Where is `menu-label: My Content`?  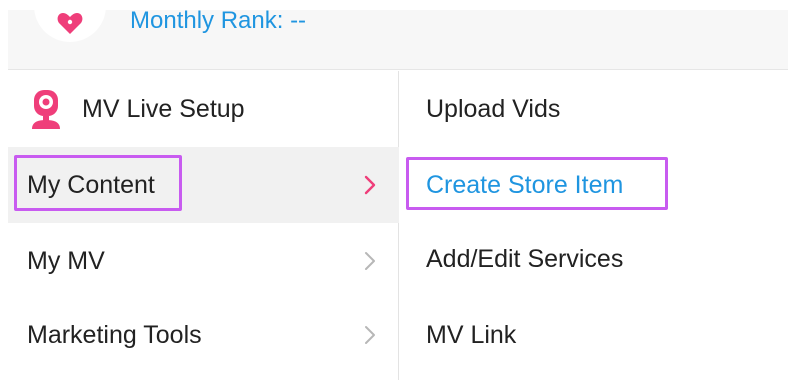
menu-label: My Content is located at coordinates (91, 184).